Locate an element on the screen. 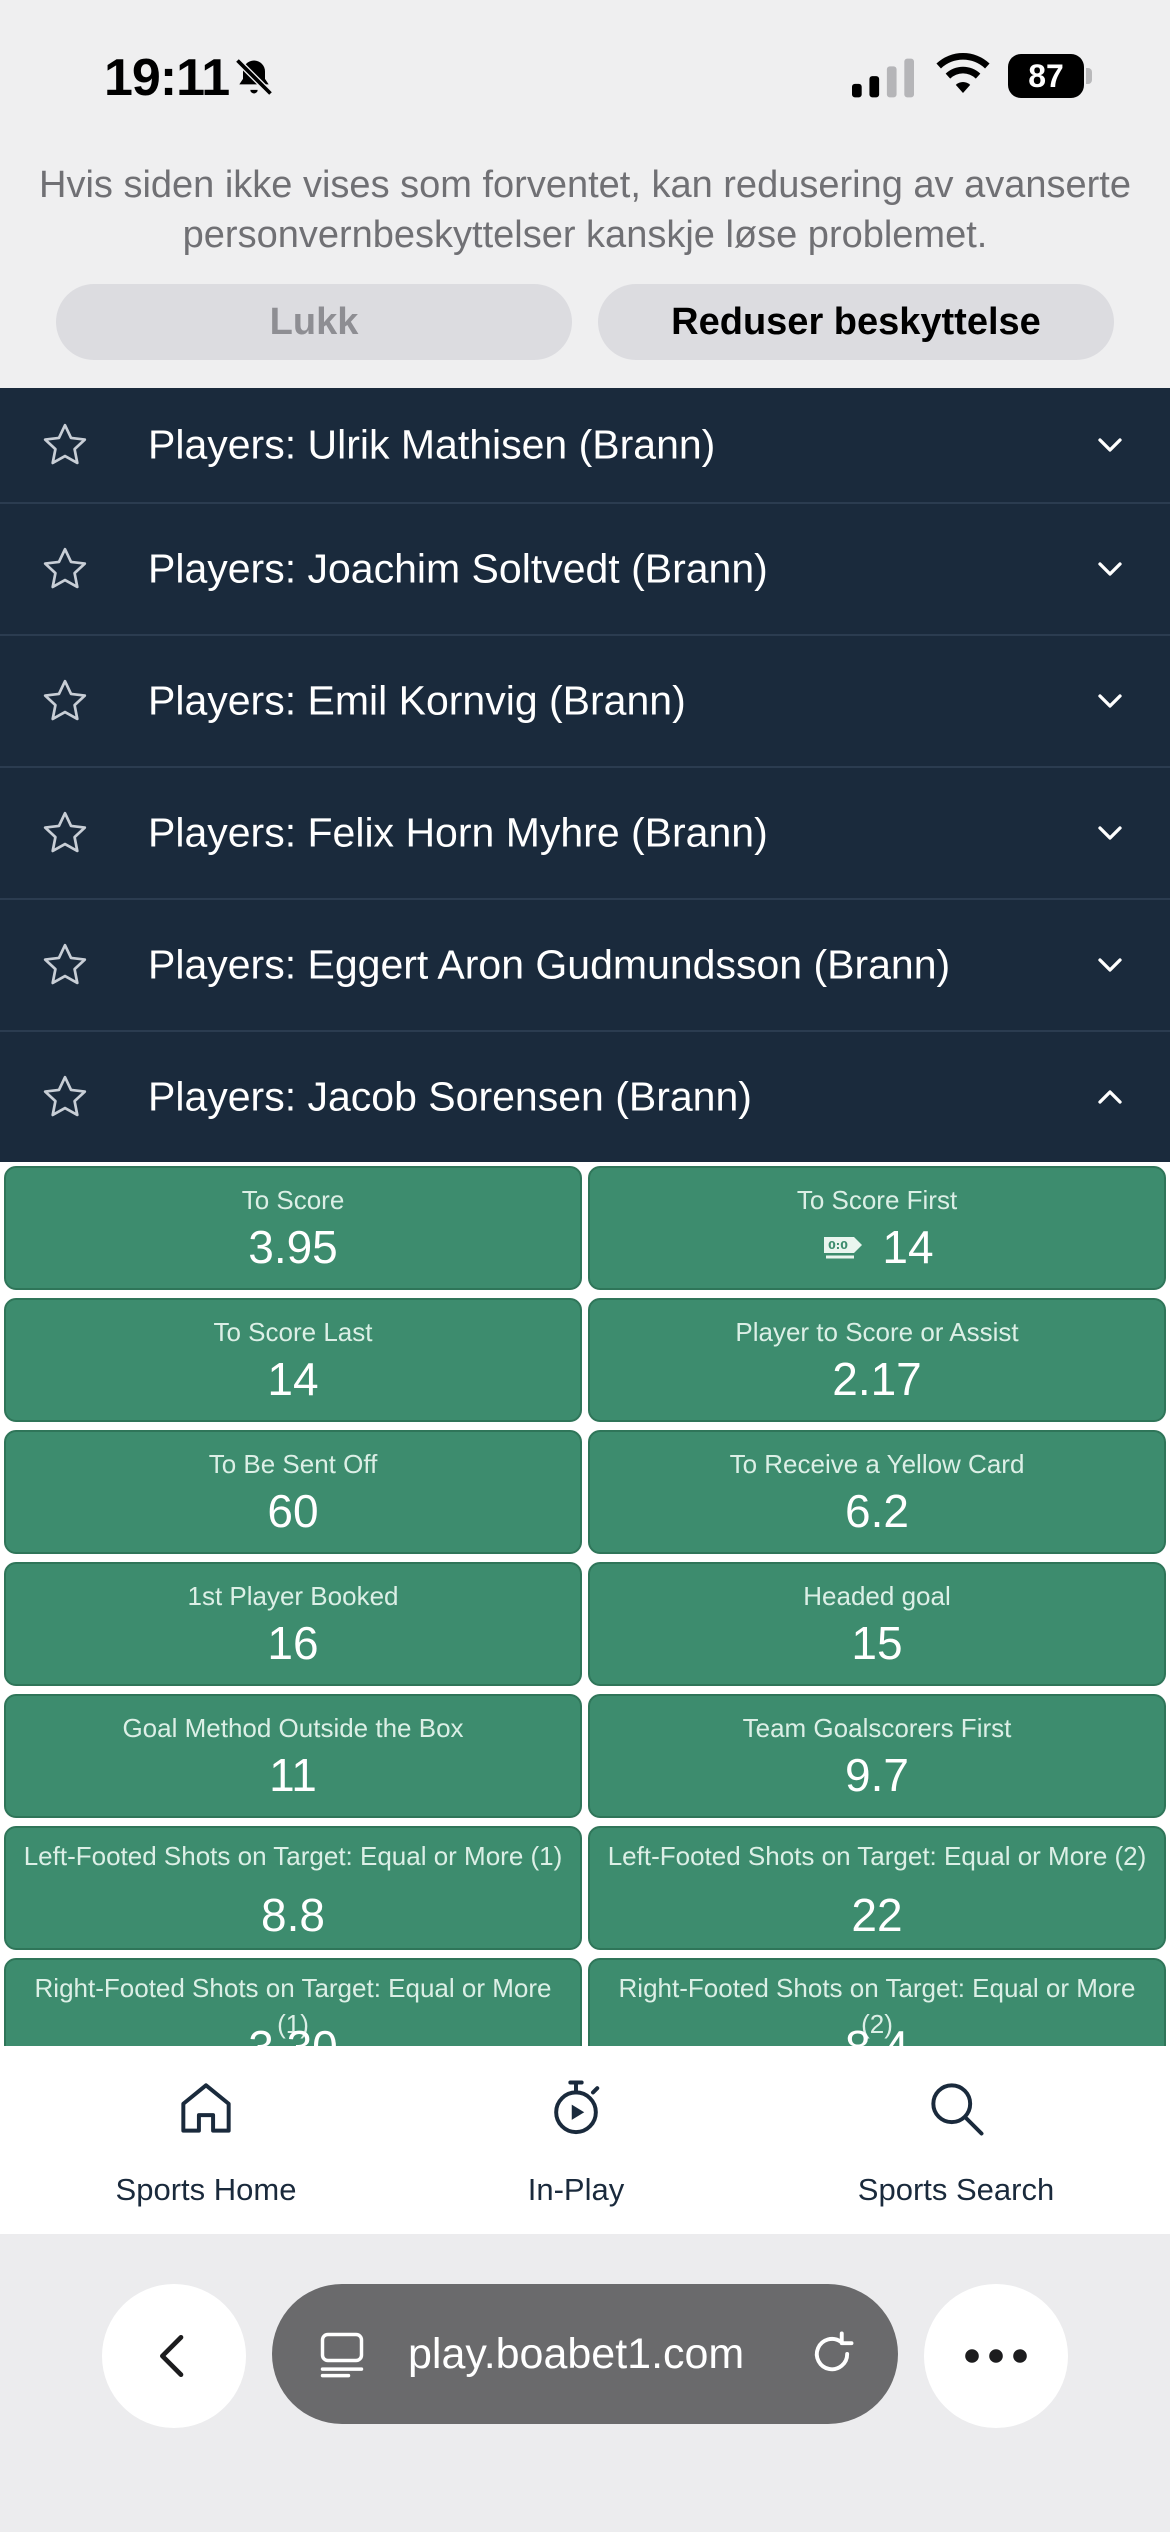 The width and height of the screenshot is (1170, 2532). odds-value: 6.2 is located at coordinates (877, 1511).